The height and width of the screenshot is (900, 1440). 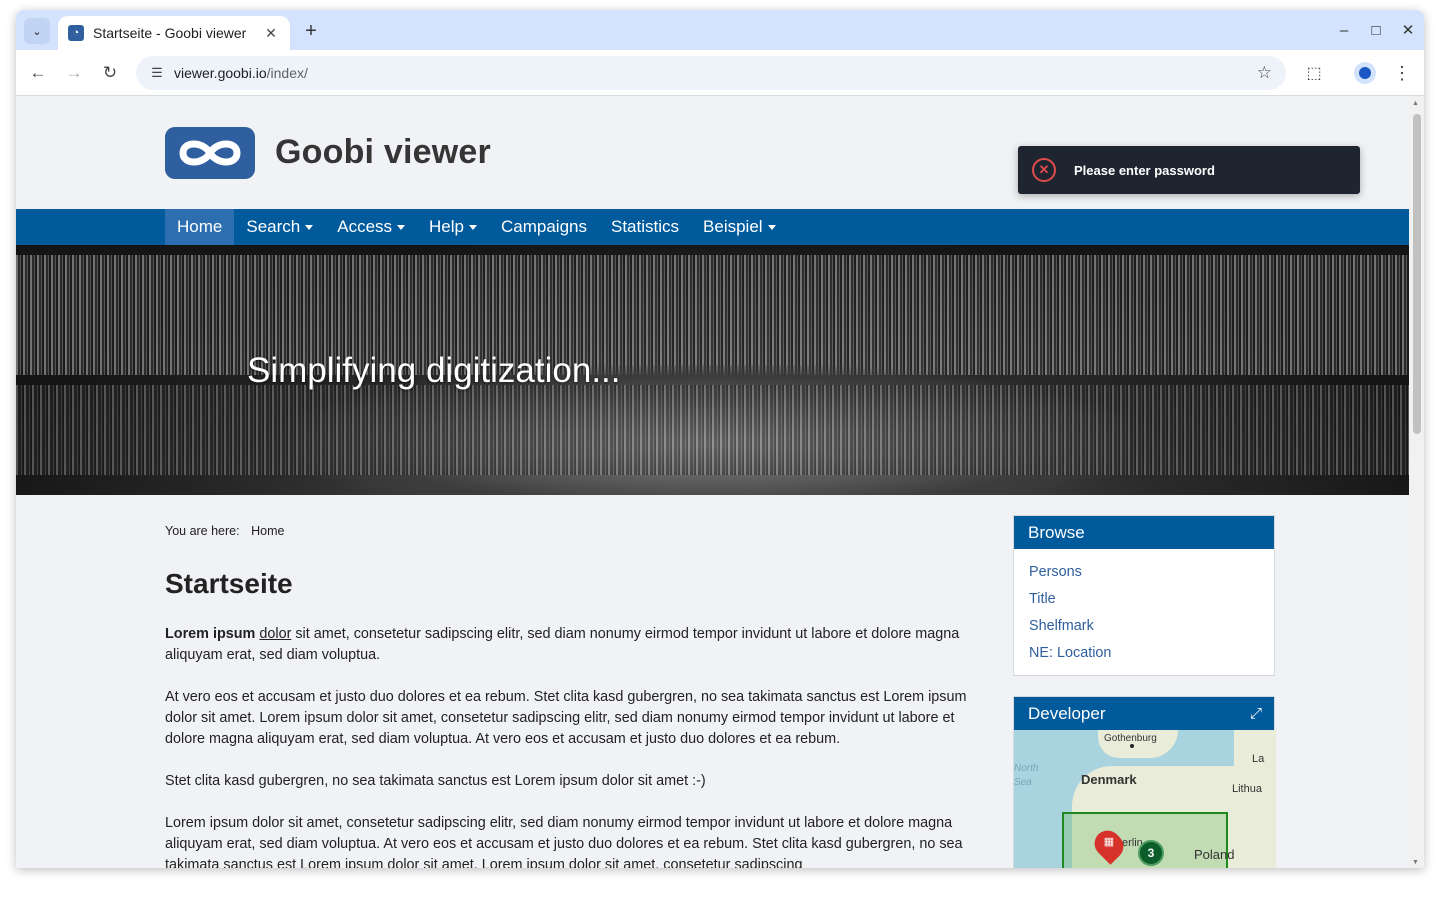 What do you see at coordinates (1067, 713) in the screenshot?
I see `developer-title: Developer` at bounding box center [1067, 713].